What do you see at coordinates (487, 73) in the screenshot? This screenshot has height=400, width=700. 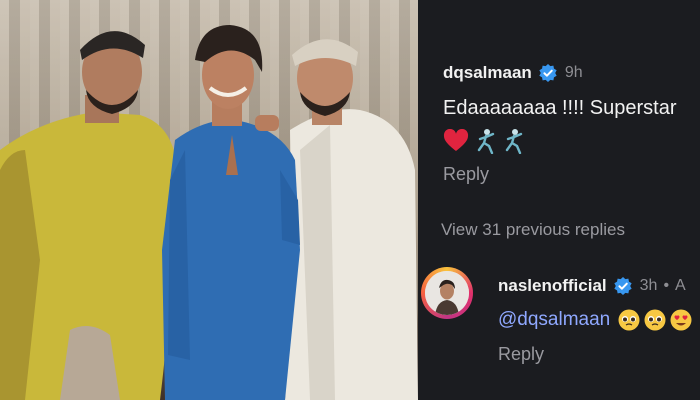 I see `comment1-username: dqsalmaan` at bounding box center [487, 73].